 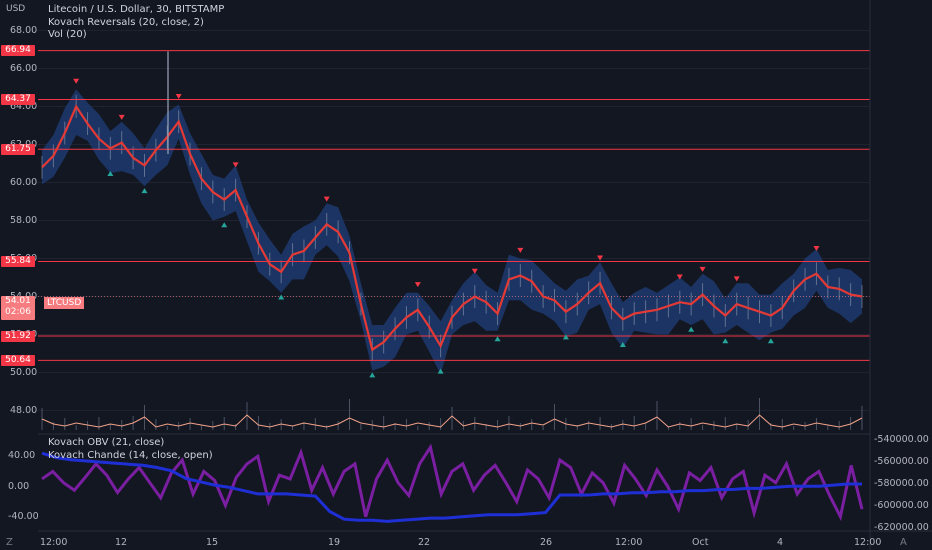 I want to click on indicator-volume: Vol (20), so click(x=136, y=35).